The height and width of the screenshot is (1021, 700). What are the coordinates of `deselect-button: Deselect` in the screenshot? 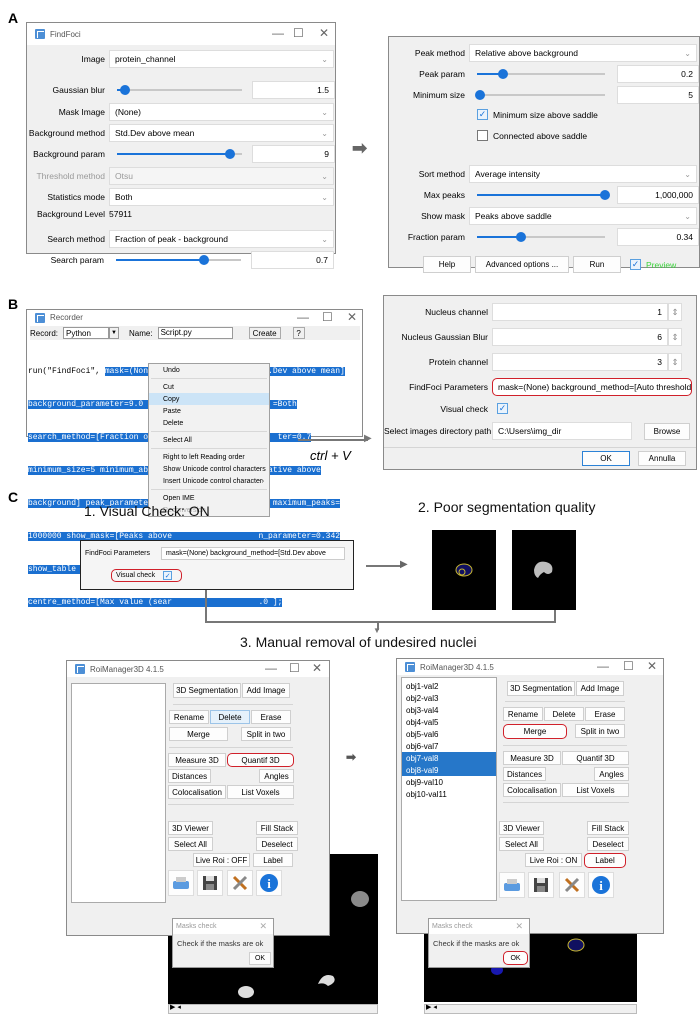 It's located at (277, 844).